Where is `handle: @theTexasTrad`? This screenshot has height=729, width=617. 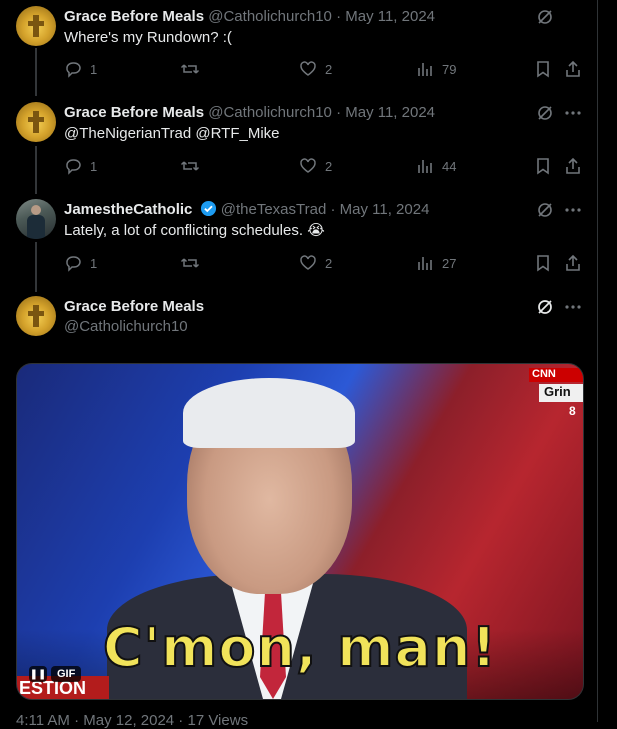
handle: @theTexasTrad is located at coordinates (274, 209).